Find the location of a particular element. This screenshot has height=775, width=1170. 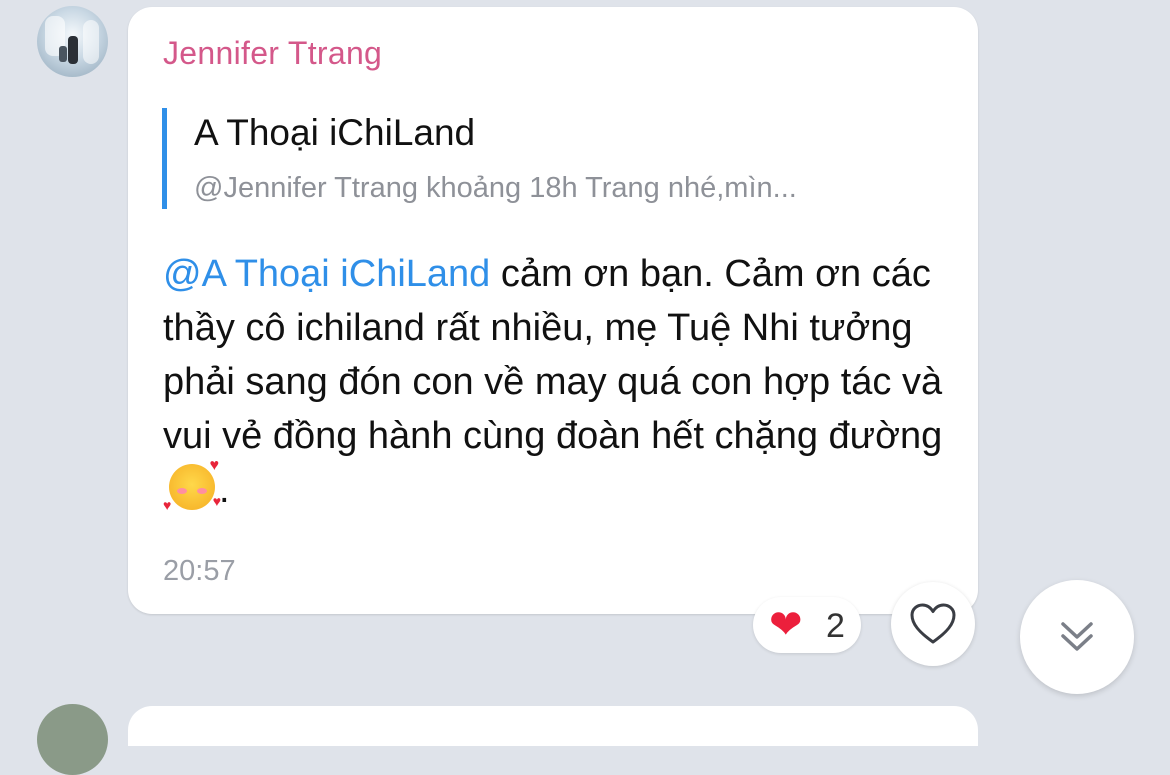

sender-name: Jennifer Ttrang is located at coordinates (272, 53).